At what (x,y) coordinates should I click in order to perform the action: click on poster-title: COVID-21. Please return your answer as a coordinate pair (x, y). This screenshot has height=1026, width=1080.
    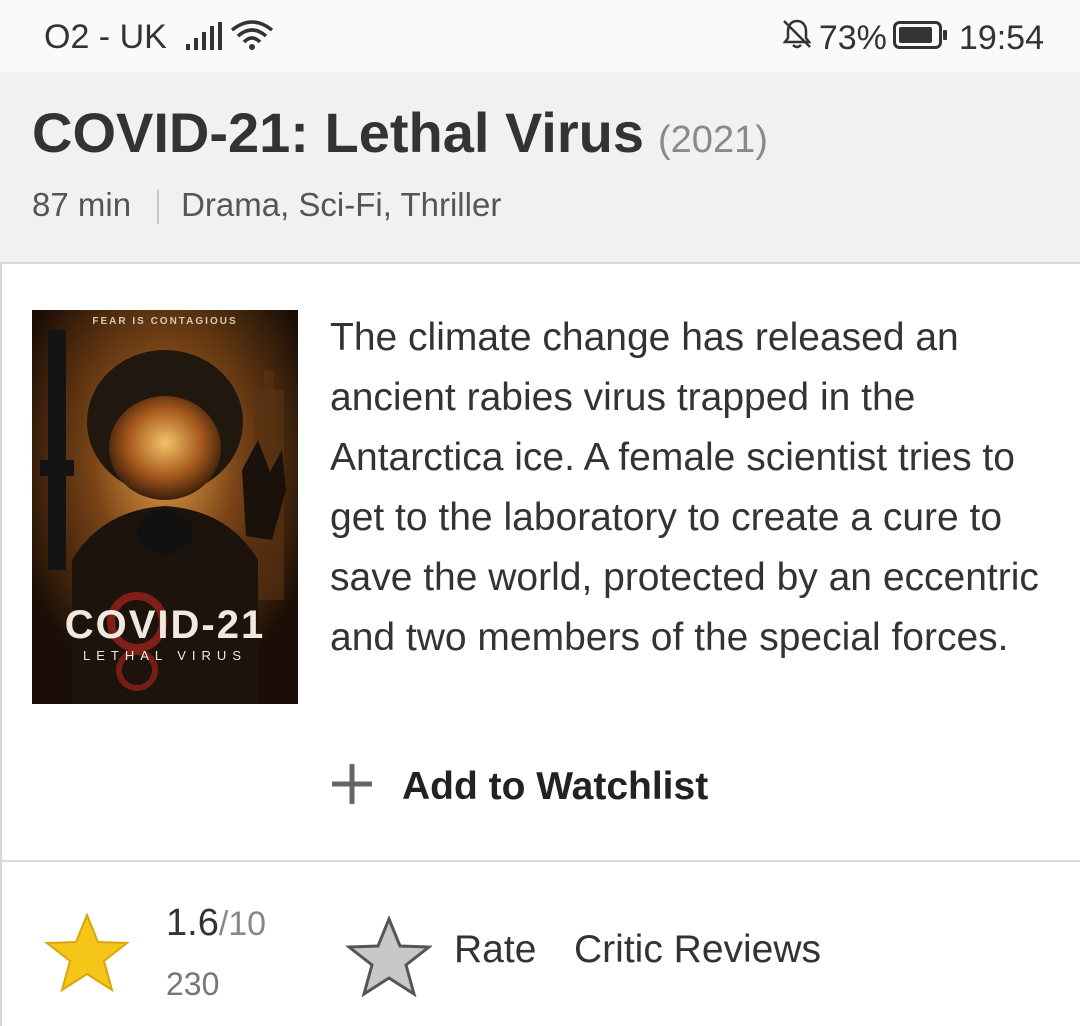
    Looking at the image, I should click on (165, 625).